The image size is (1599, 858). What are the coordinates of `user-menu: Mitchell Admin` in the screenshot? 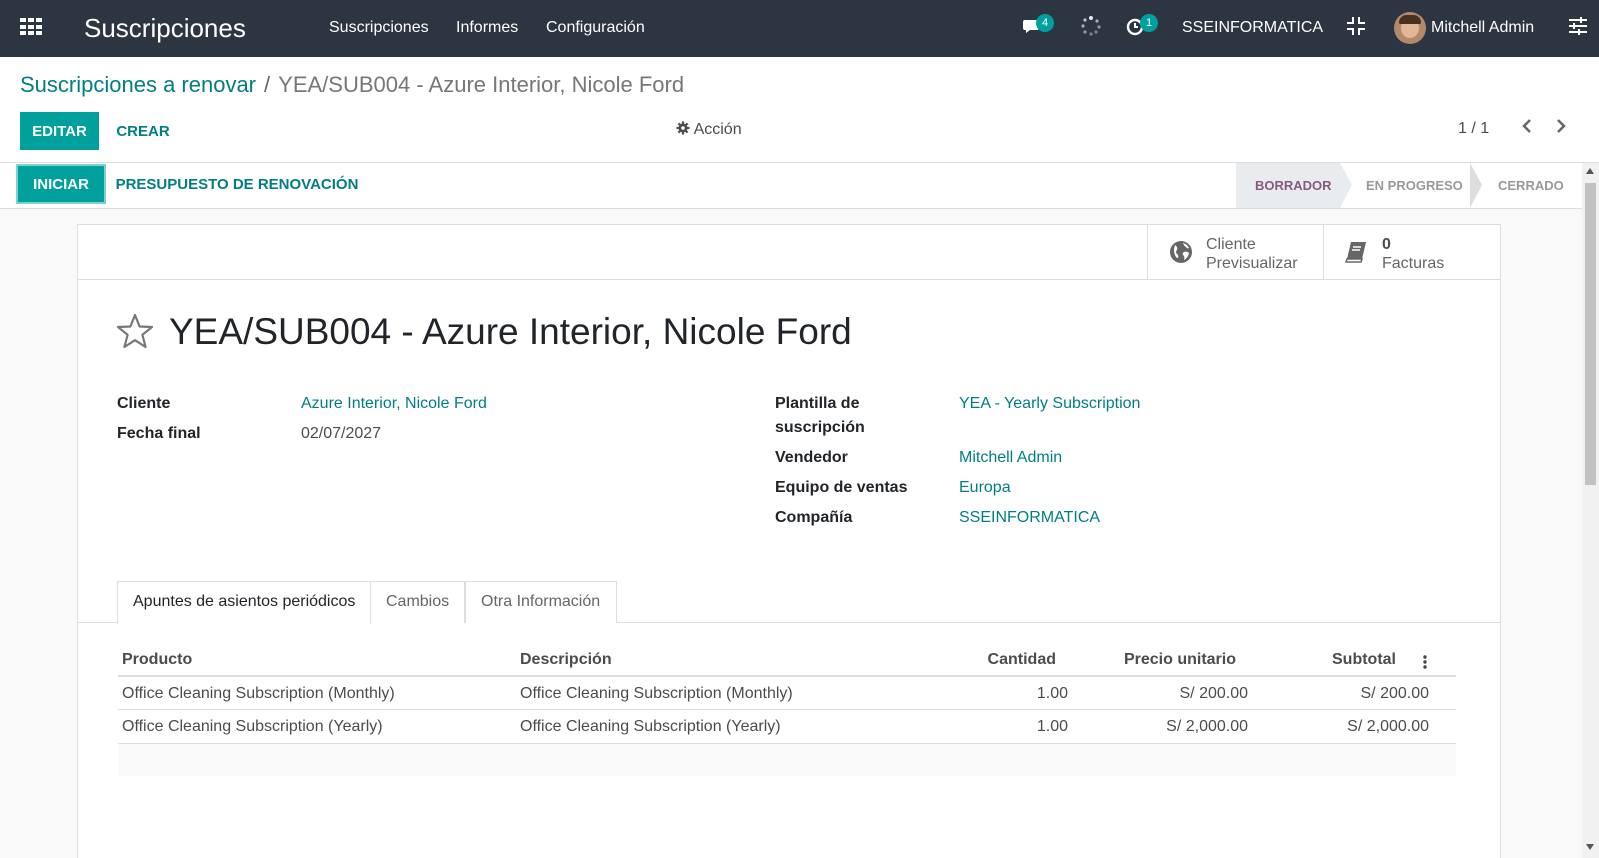 It's located at (1482, 28).